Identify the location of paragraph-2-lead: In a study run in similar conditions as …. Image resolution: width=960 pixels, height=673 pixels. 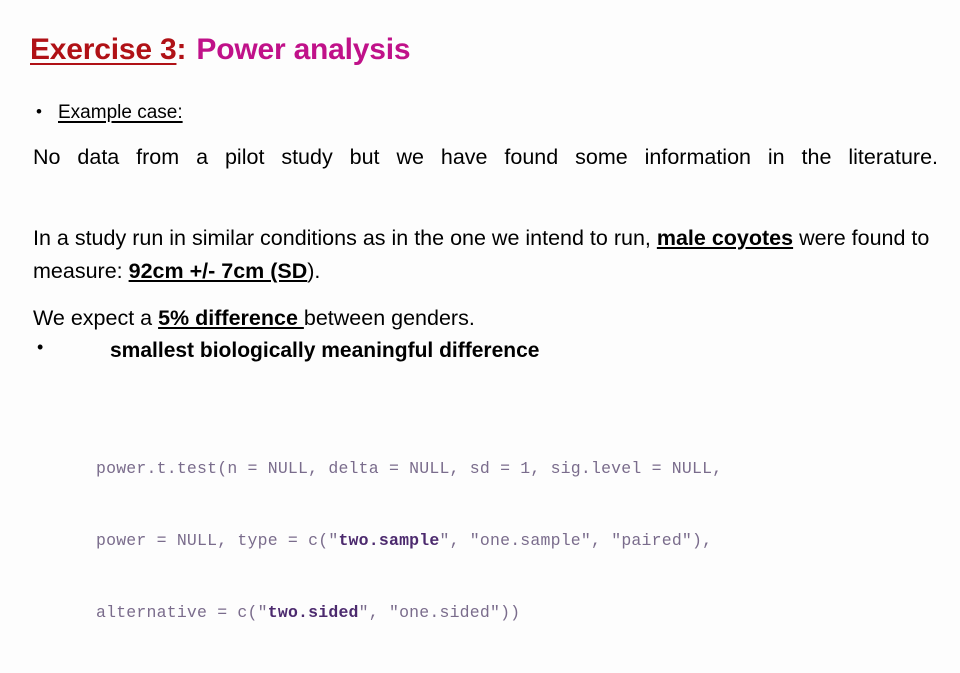
(345, 237).